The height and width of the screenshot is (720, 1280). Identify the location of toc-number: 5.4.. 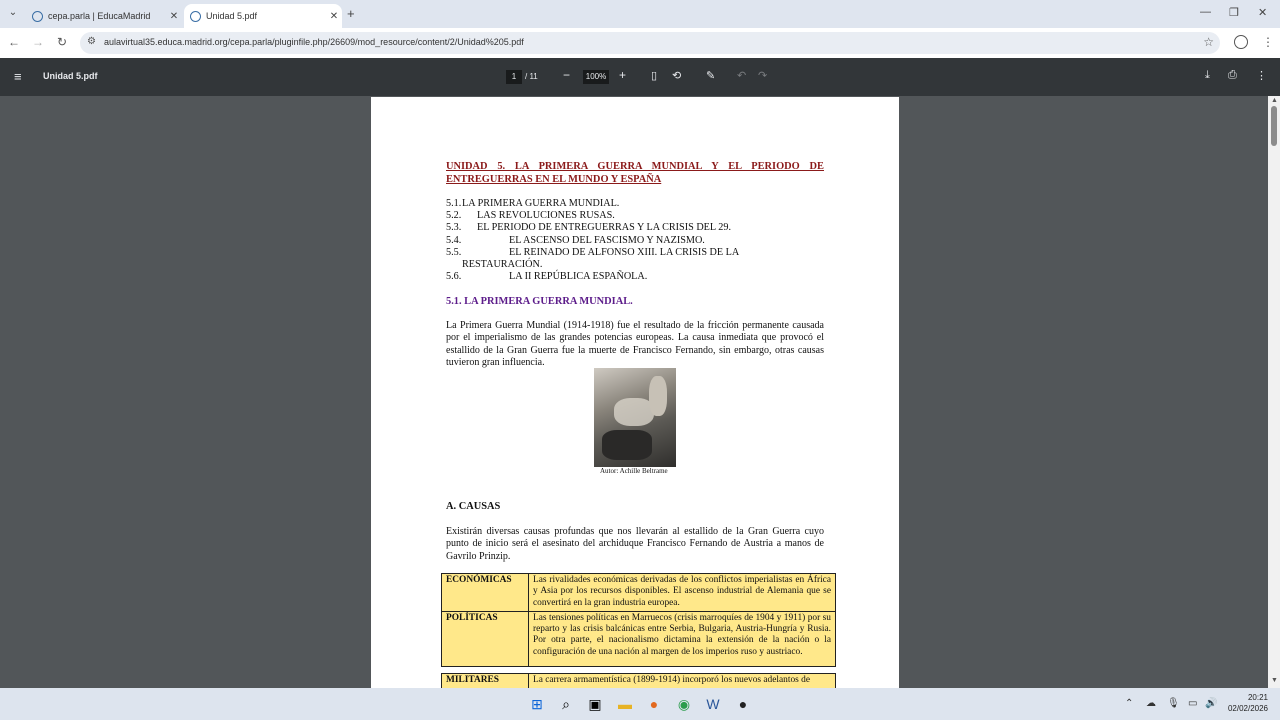
(454, 240).